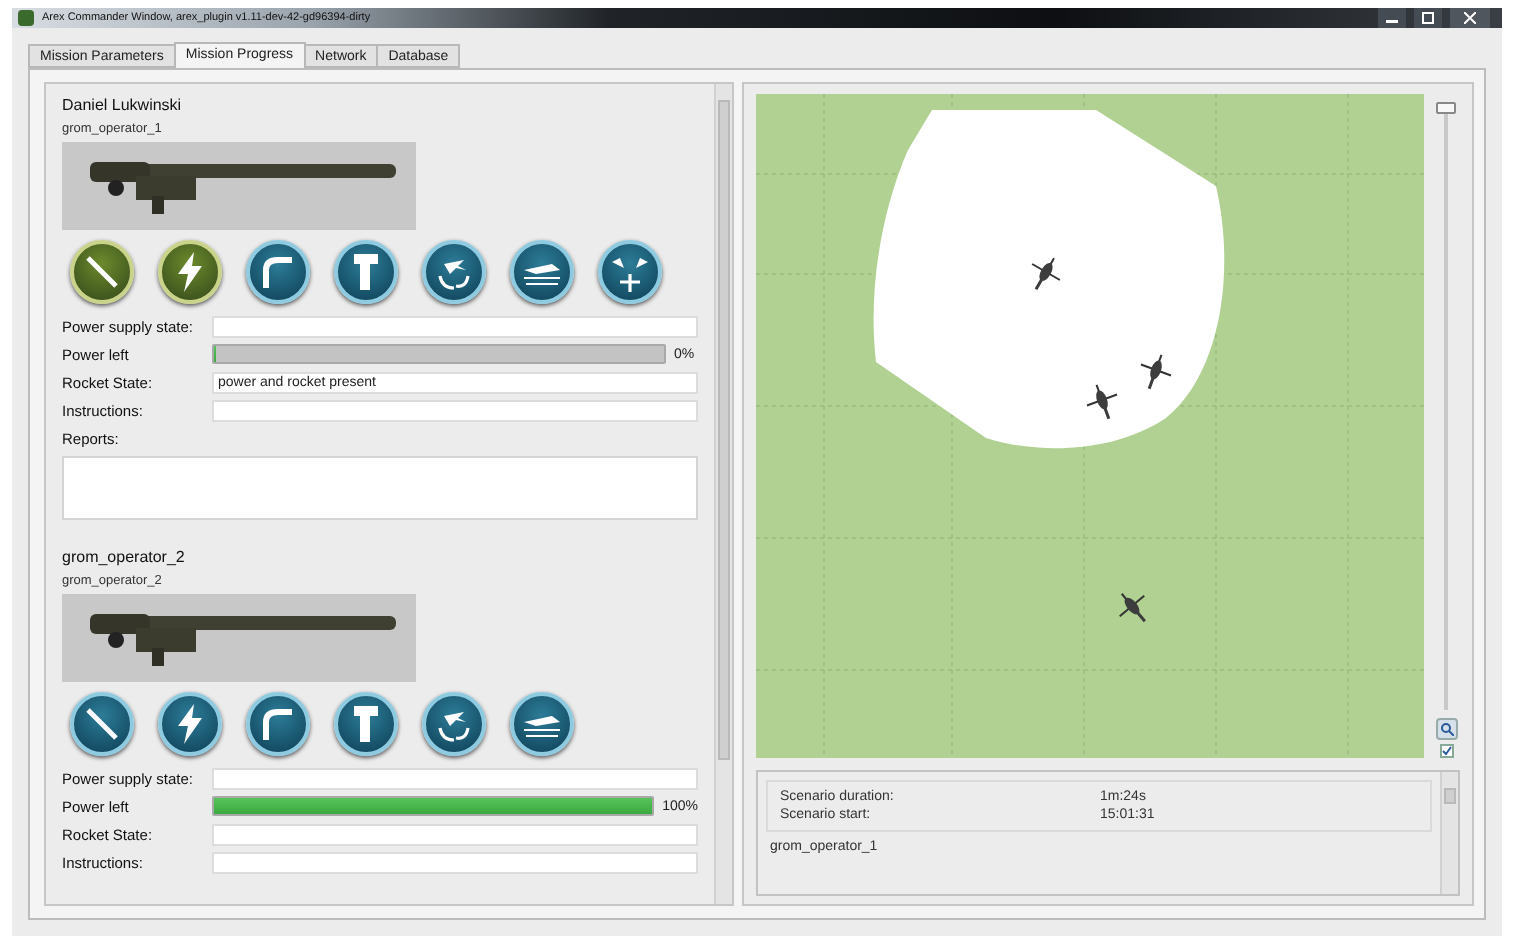  Describe the element at coordinates (1446, 751) in the screenshot. I see `checkbox` at that location.